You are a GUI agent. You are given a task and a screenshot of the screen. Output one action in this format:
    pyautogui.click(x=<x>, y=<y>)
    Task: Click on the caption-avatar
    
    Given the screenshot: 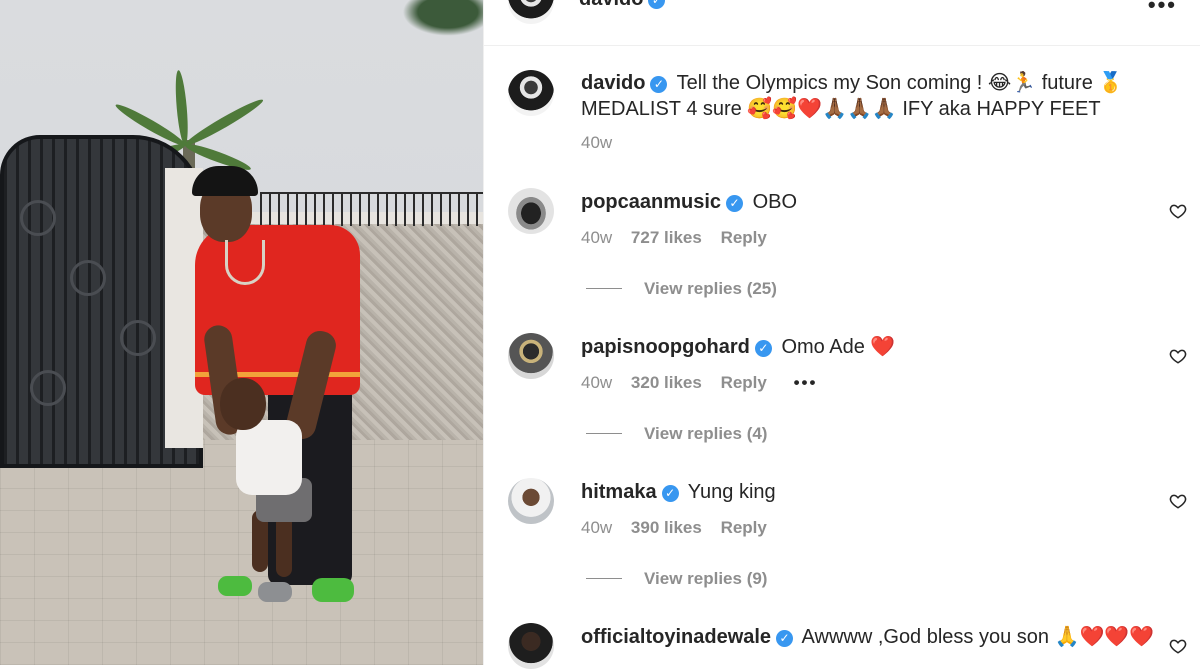 What is the action you would take?
    pyautogui.click(x=531, y=93)
    